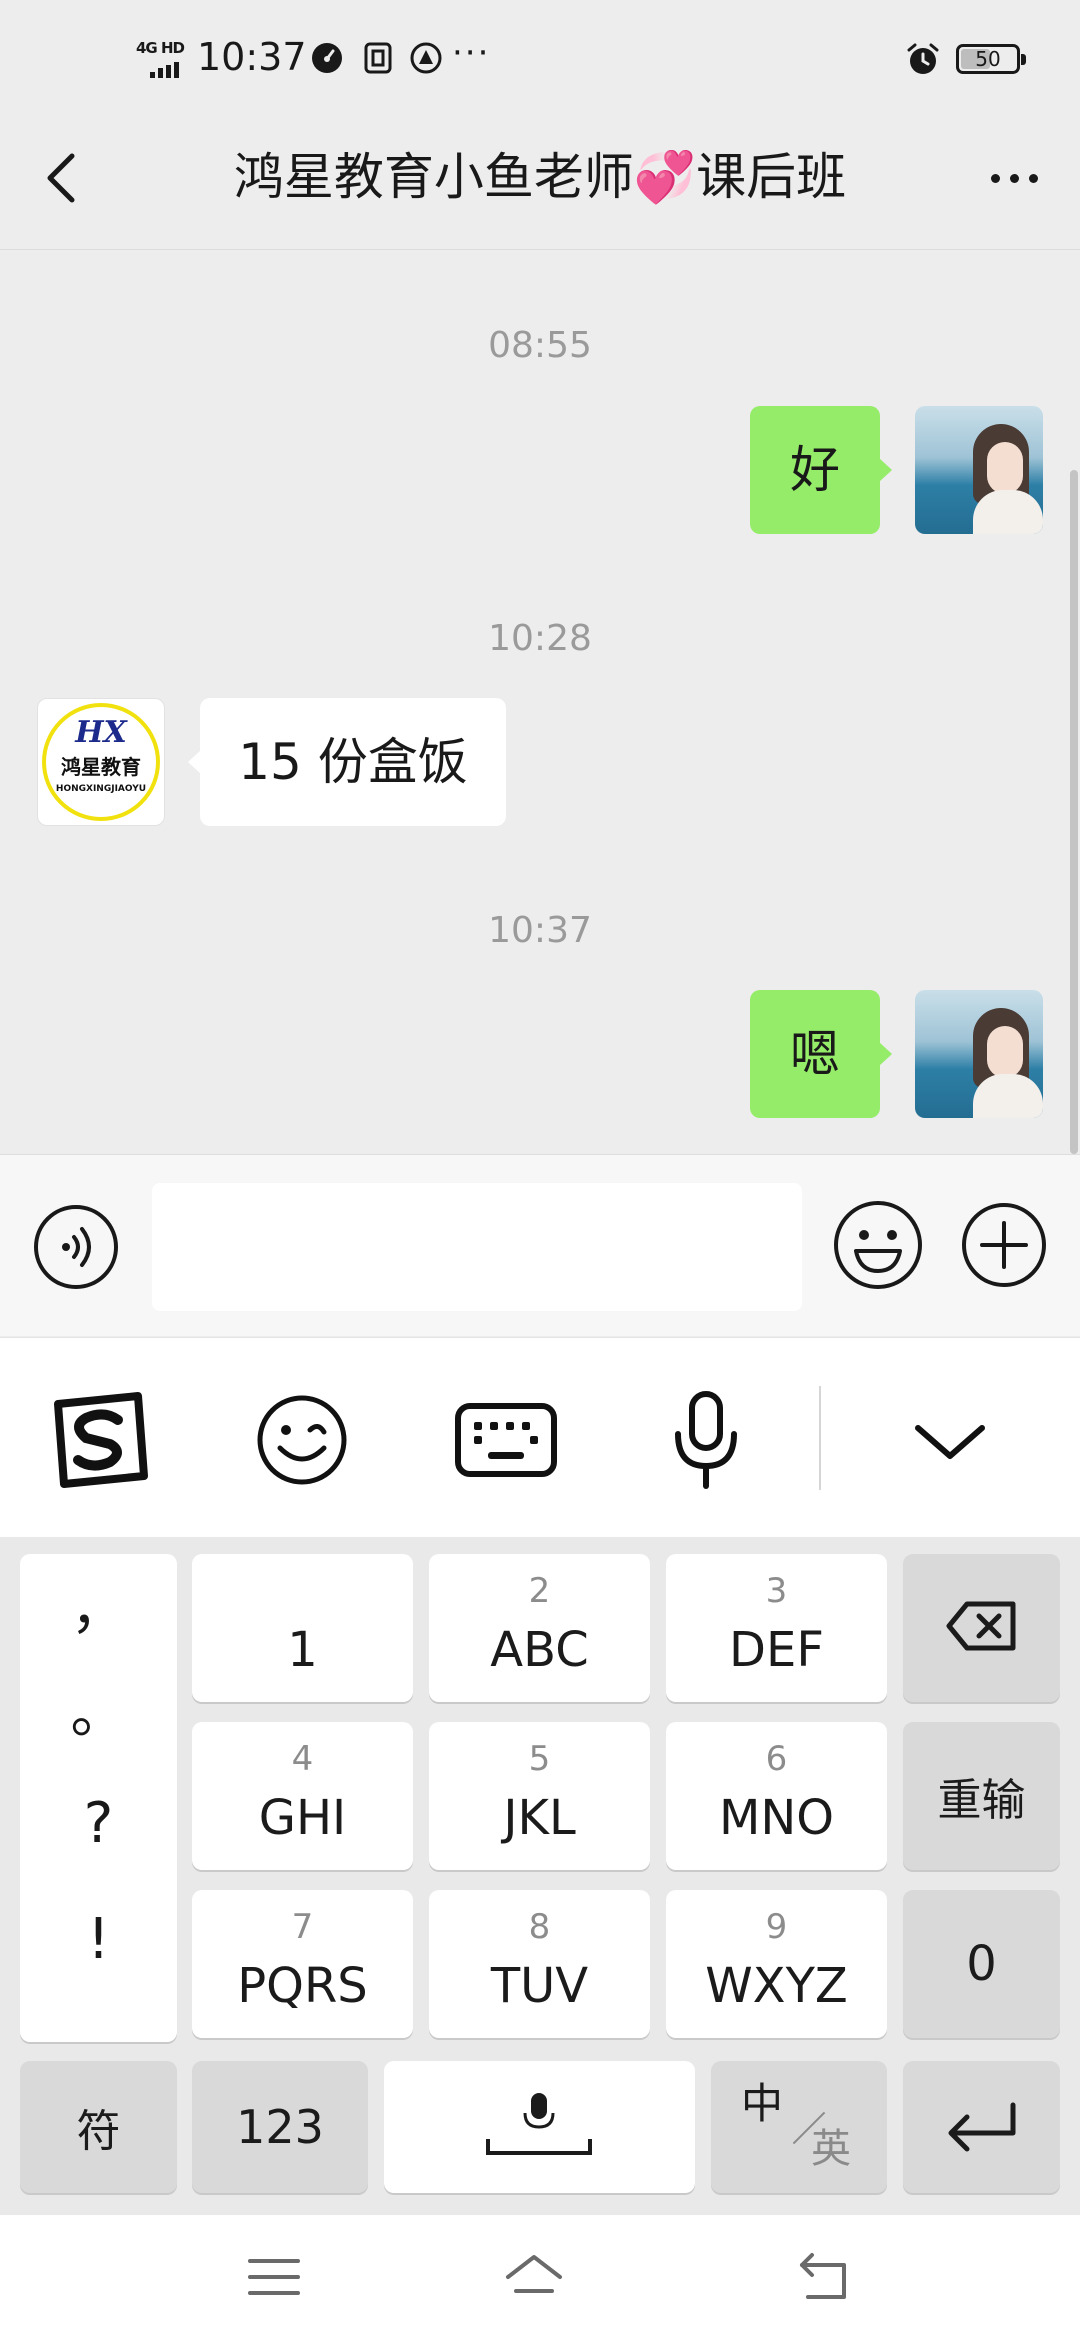 The image size is (1080, 2340). What do you see at coordinates (762, 2103) in the screenshot?
I see `zh-label: 中` at bounding box center [762, 2103].